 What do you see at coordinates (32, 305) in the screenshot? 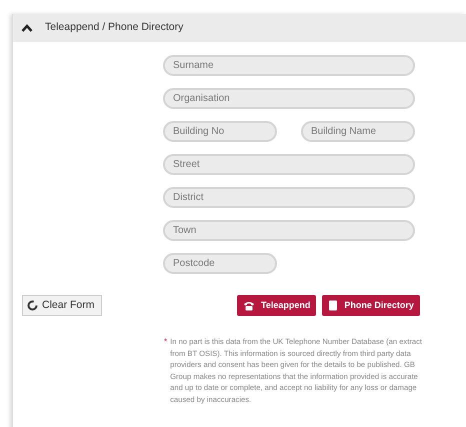
I see `refresh-icon` at bounding box center [32, 305].